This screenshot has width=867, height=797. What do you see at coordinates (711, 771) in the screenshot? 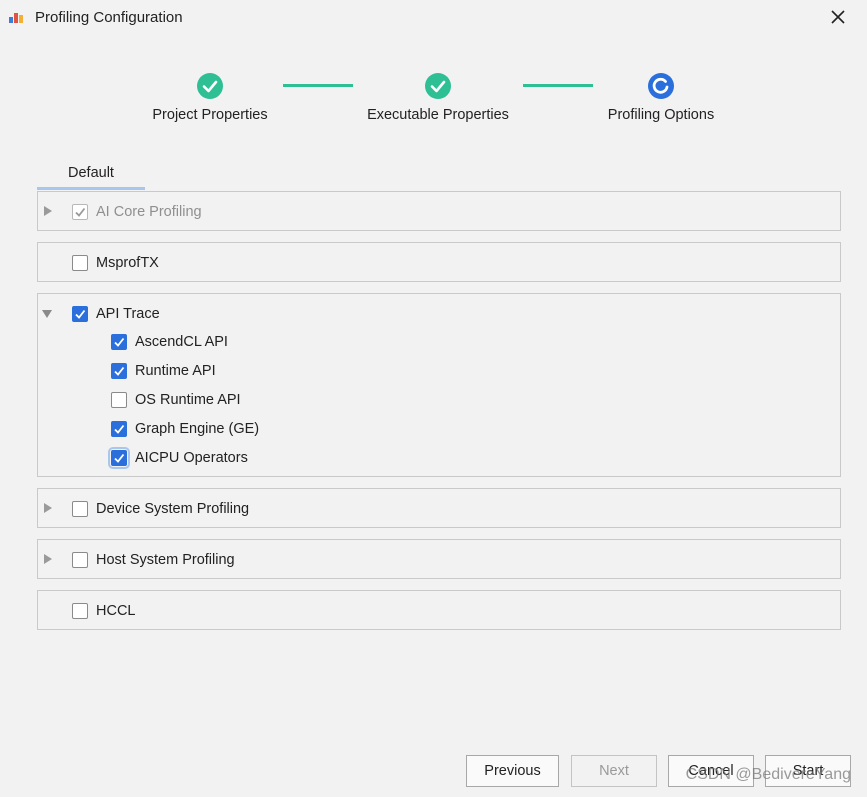
I see `cancel-button: Cancel` at bounding box center [711, 771].